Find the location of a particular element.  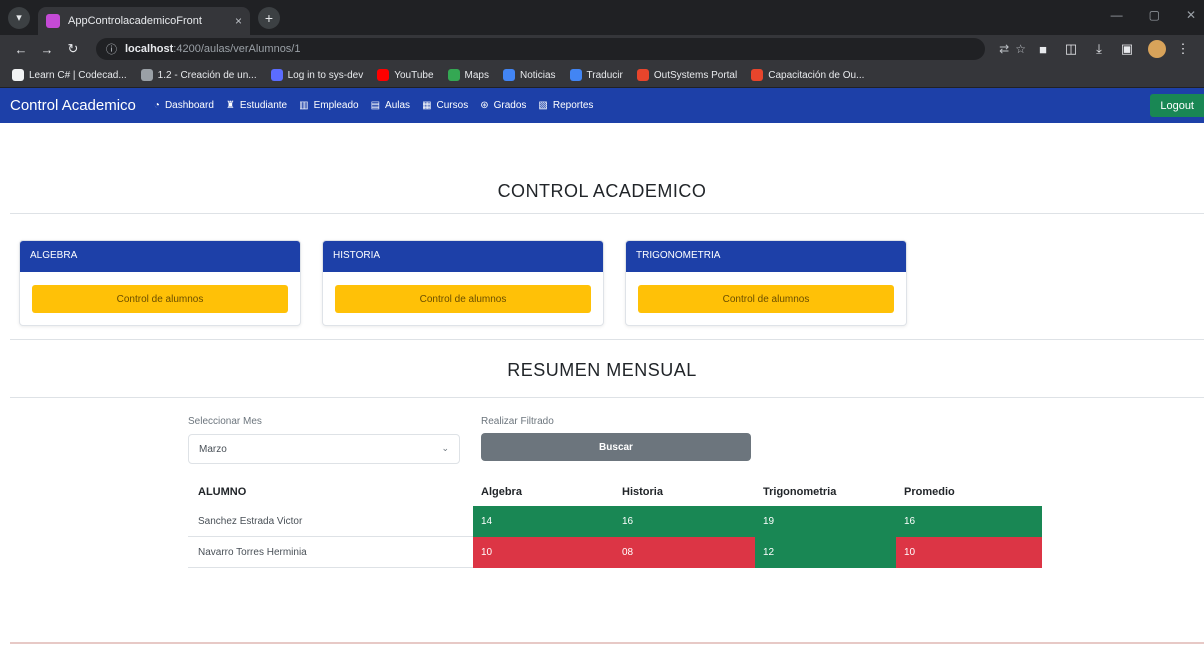

window-controls: — ▢ ✕ is located at coordinates (1153, 15).